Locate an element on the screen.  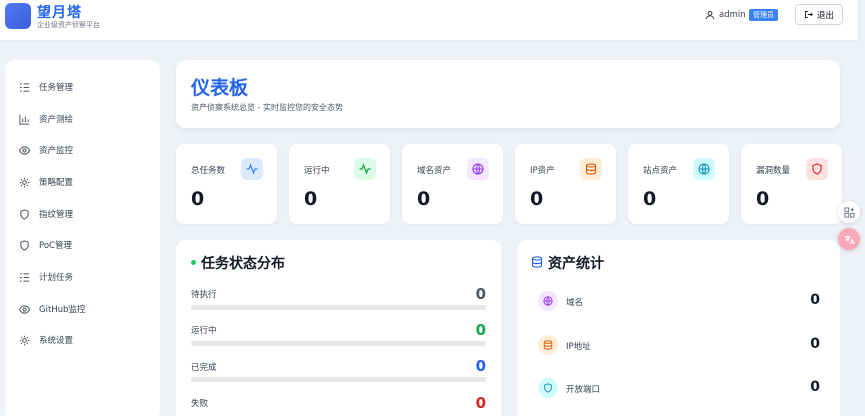
floating-apps-button is located at coordinates (849, 212).